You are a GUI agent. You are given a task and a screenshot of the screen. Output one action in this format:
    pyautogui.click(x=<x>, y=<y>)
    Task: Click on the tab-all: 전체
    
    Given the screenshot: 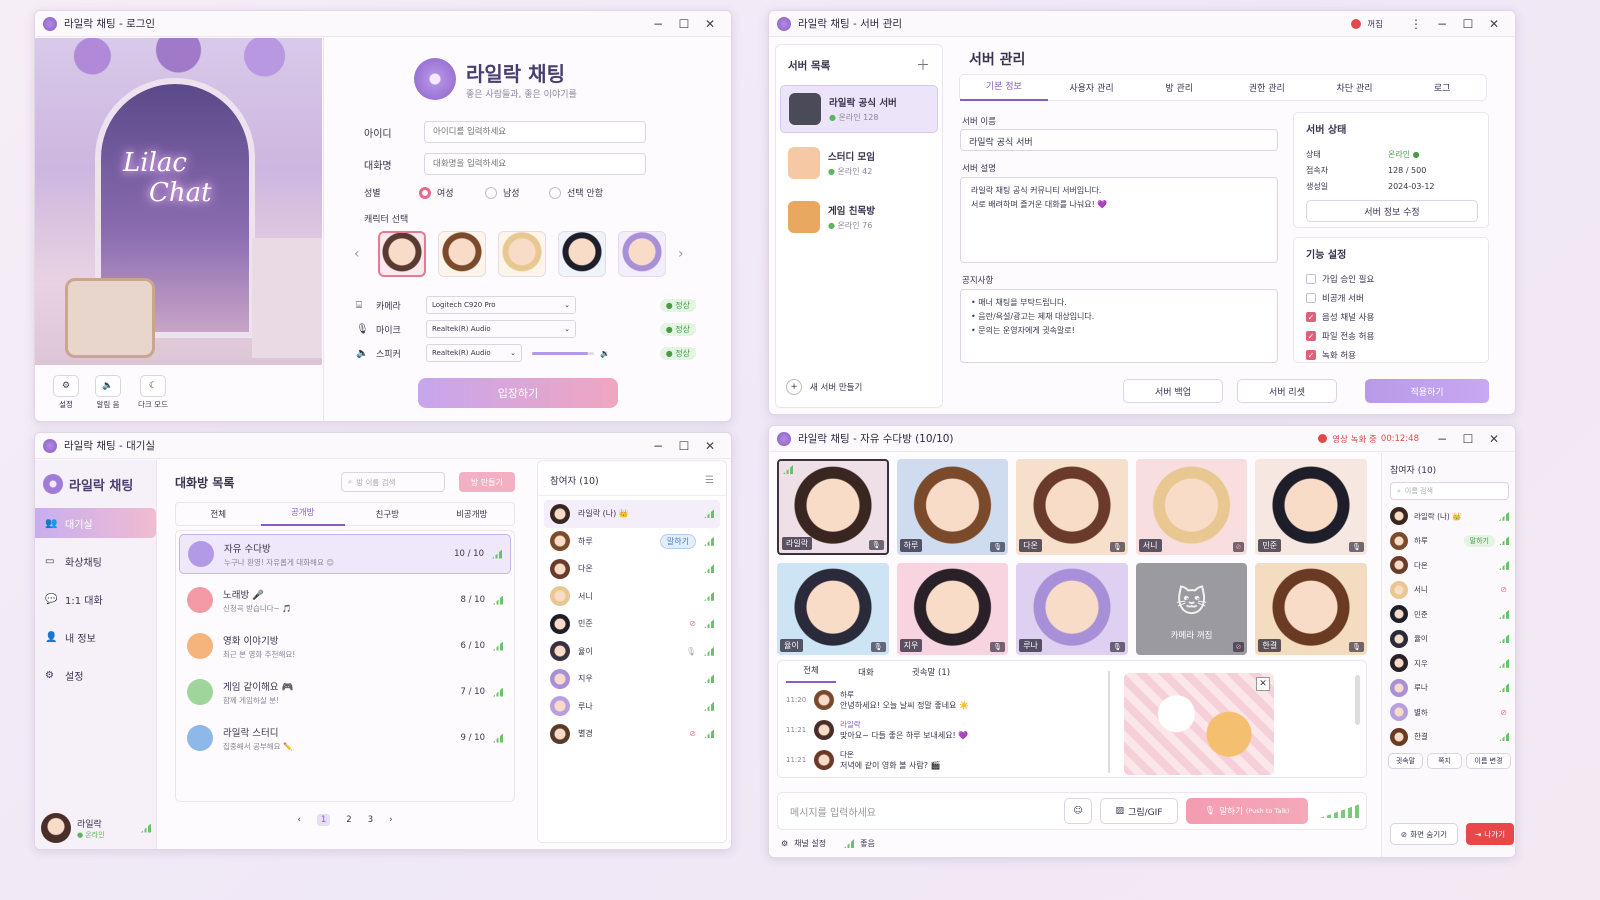 What is the action you would take?
    pyautogui.click(x=218, y=514)
    